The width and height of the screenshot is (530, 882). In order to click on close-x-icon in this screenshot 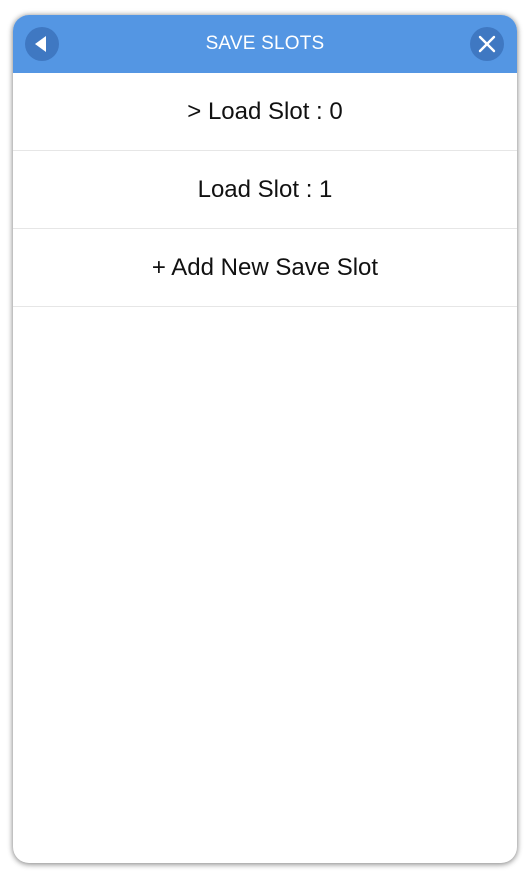, I will do `click(487, 44)`.